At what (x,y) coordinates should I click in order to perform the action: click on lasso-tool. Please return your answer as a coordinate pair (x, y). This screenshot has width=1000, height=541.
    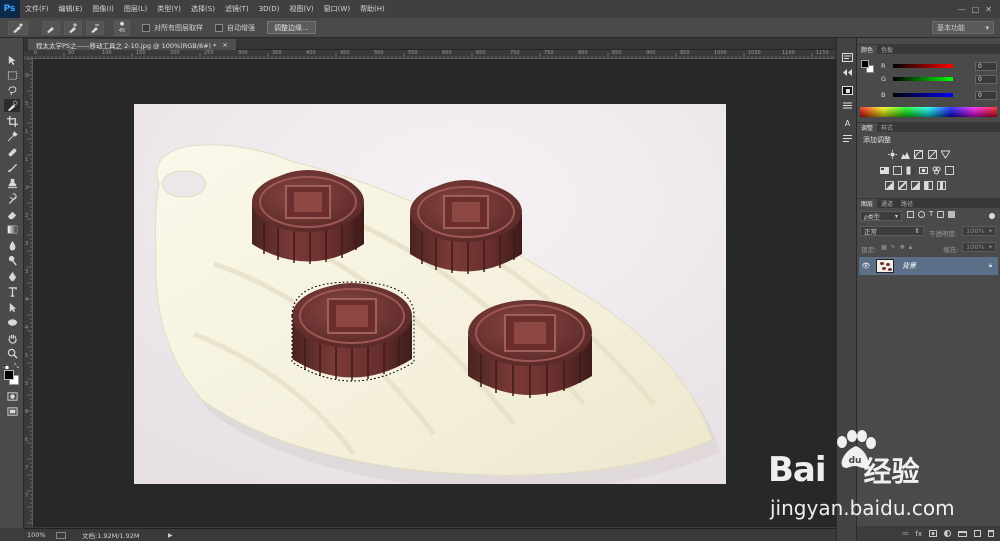
    Looking at the image, I should click on (12, 90).